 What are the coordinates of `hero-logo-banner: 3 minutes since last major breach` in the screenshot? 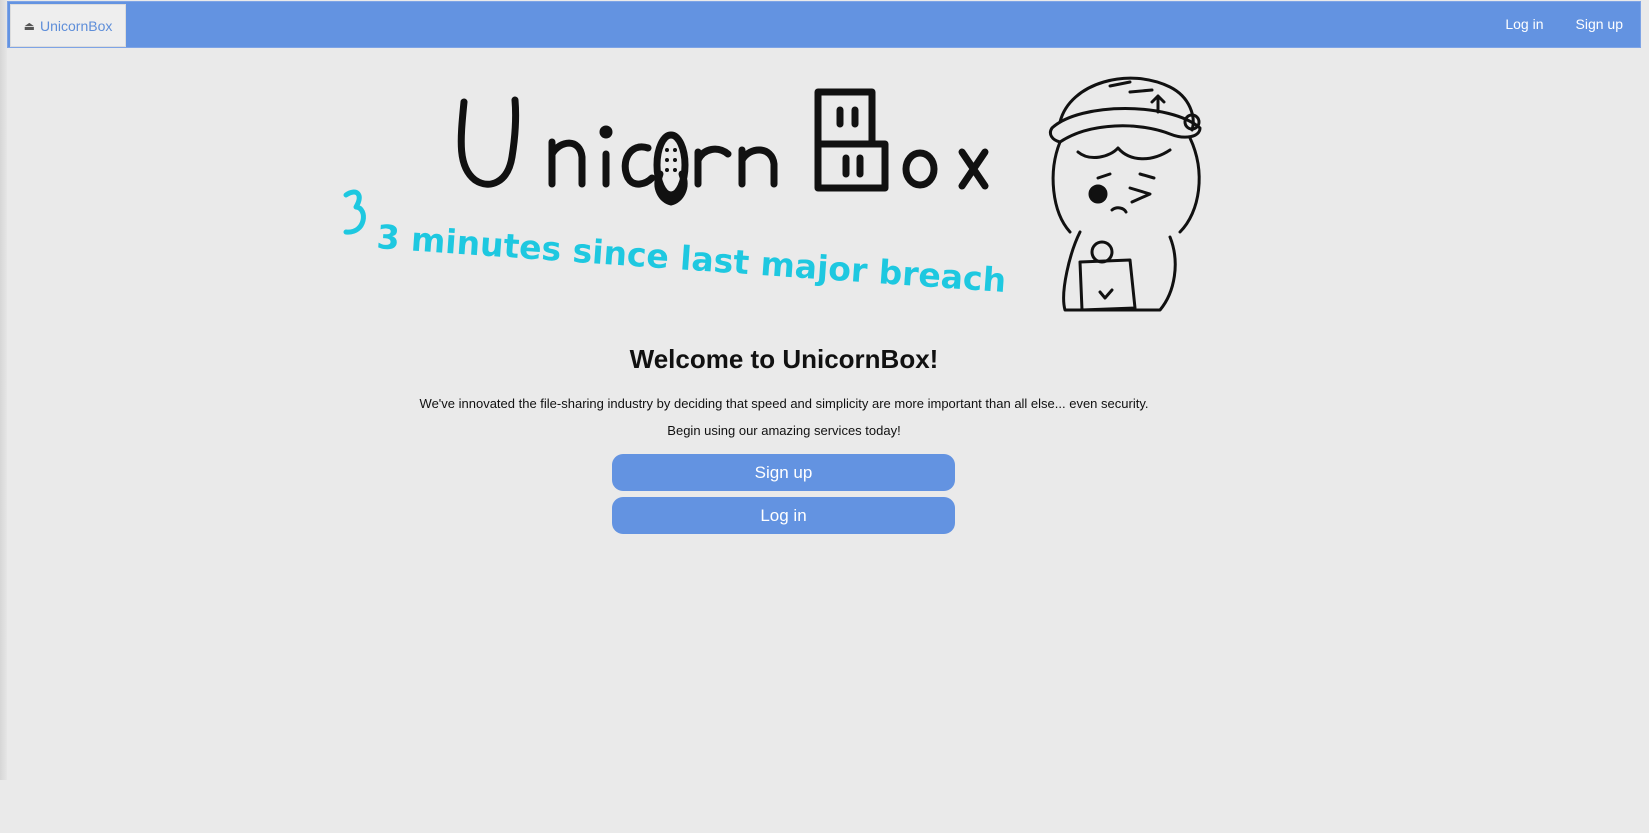 It's located at (772, 194).